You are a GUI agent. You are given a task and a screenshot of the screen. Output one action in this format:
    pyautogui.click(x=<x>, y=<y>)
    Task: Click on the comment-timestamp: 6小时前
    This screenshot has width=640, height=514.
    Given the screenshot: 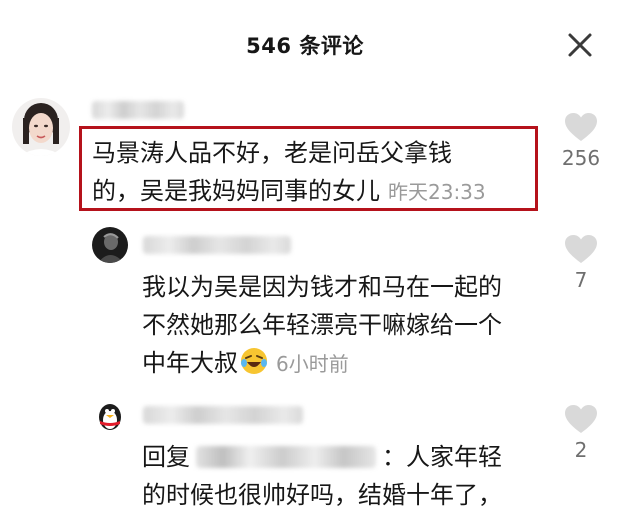 What is the action you would take?
    pyautogui.click(x=312, y=364)
    